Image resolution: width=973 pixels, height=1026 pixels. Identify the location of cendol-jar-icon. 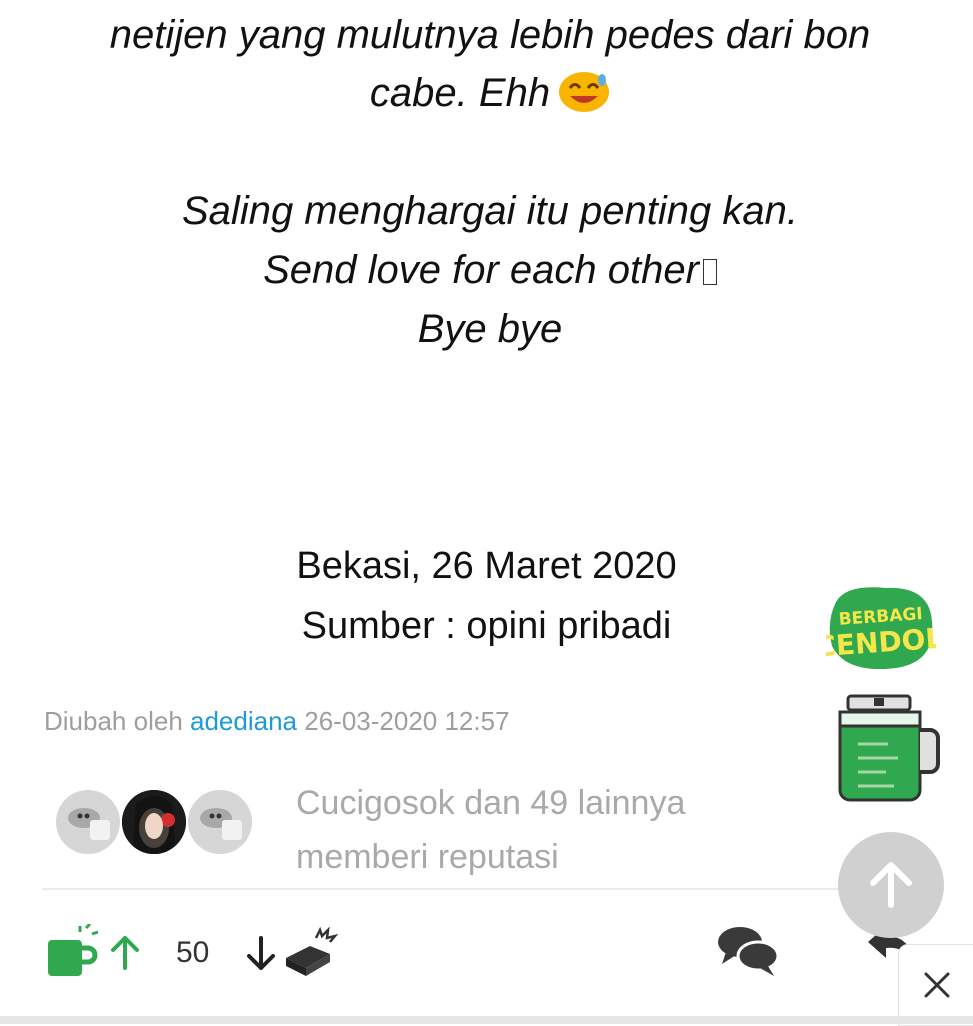
(889, 749).